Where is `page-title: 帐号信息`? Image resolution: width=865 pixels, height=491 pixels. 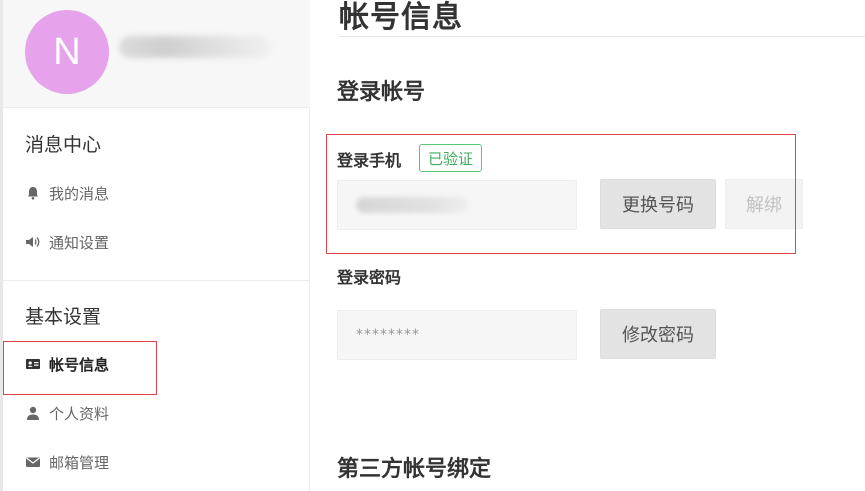 page-title: 帐号信息 is located at coordinates (401, 17).